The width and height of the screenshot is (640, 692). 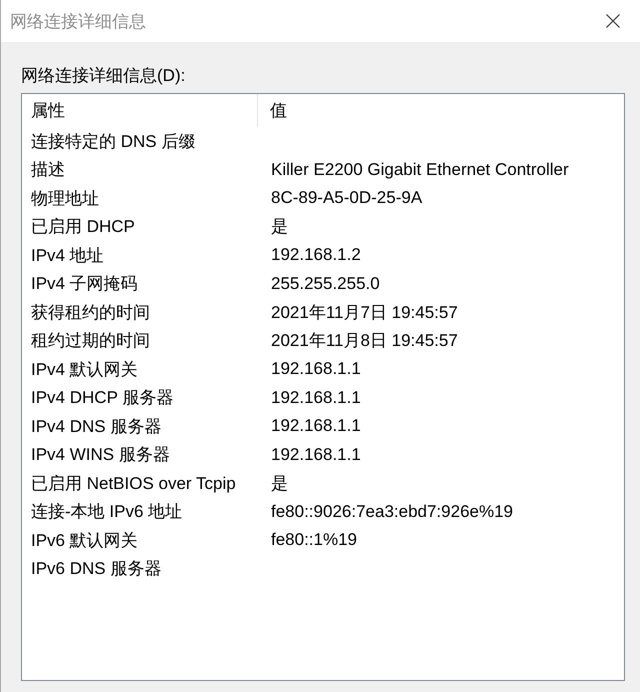 What do you see at coordinates (140, 110) in the screenshot?
I see `column-header: 属性` at bounding box center [140, 110].